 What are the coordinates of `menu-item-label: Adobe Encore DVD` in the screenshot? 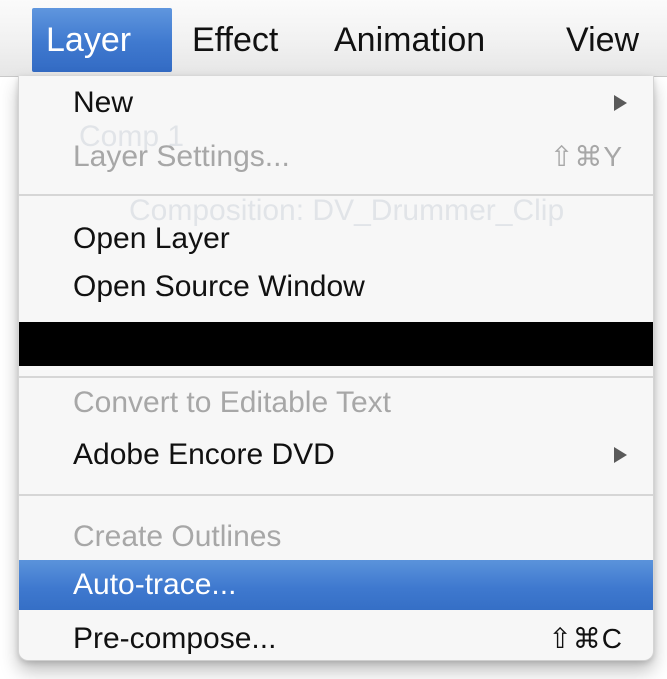 It's located at (204, 454).